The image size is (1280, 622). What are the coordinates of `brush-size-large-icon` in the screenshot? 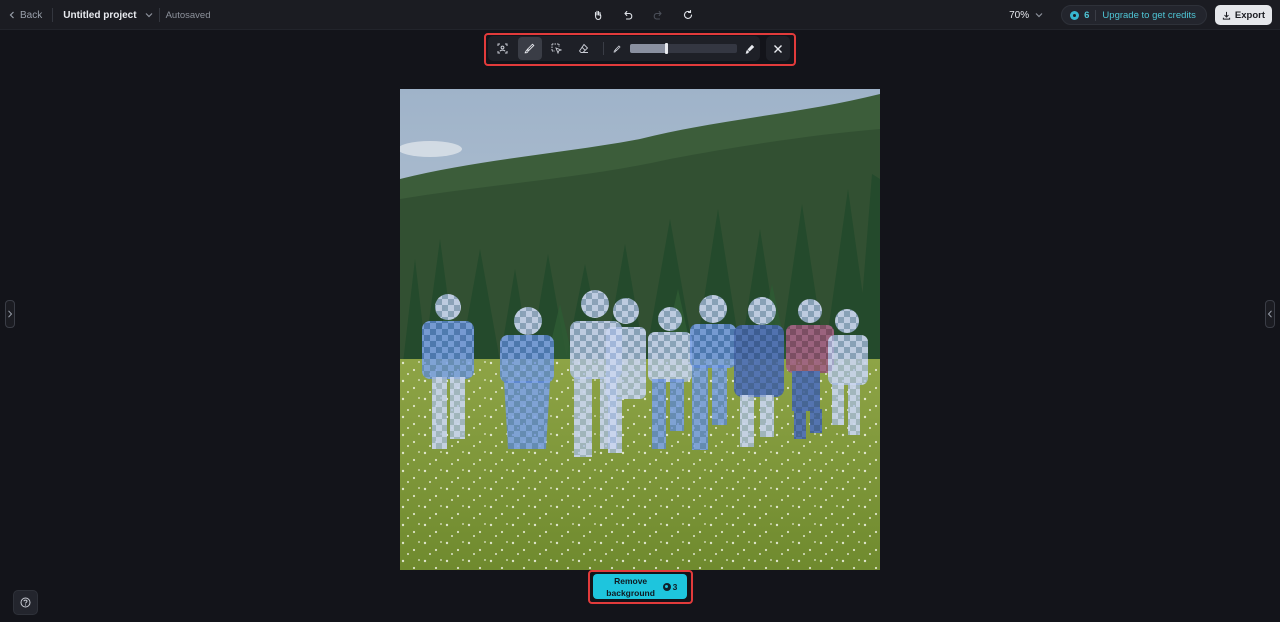 It's located at (750, 49).